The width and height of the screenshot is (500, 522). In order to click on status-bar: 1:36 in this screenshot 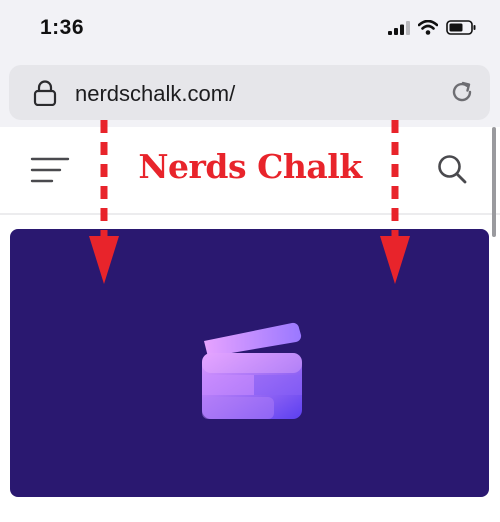, I will do `click(250, 29)`.